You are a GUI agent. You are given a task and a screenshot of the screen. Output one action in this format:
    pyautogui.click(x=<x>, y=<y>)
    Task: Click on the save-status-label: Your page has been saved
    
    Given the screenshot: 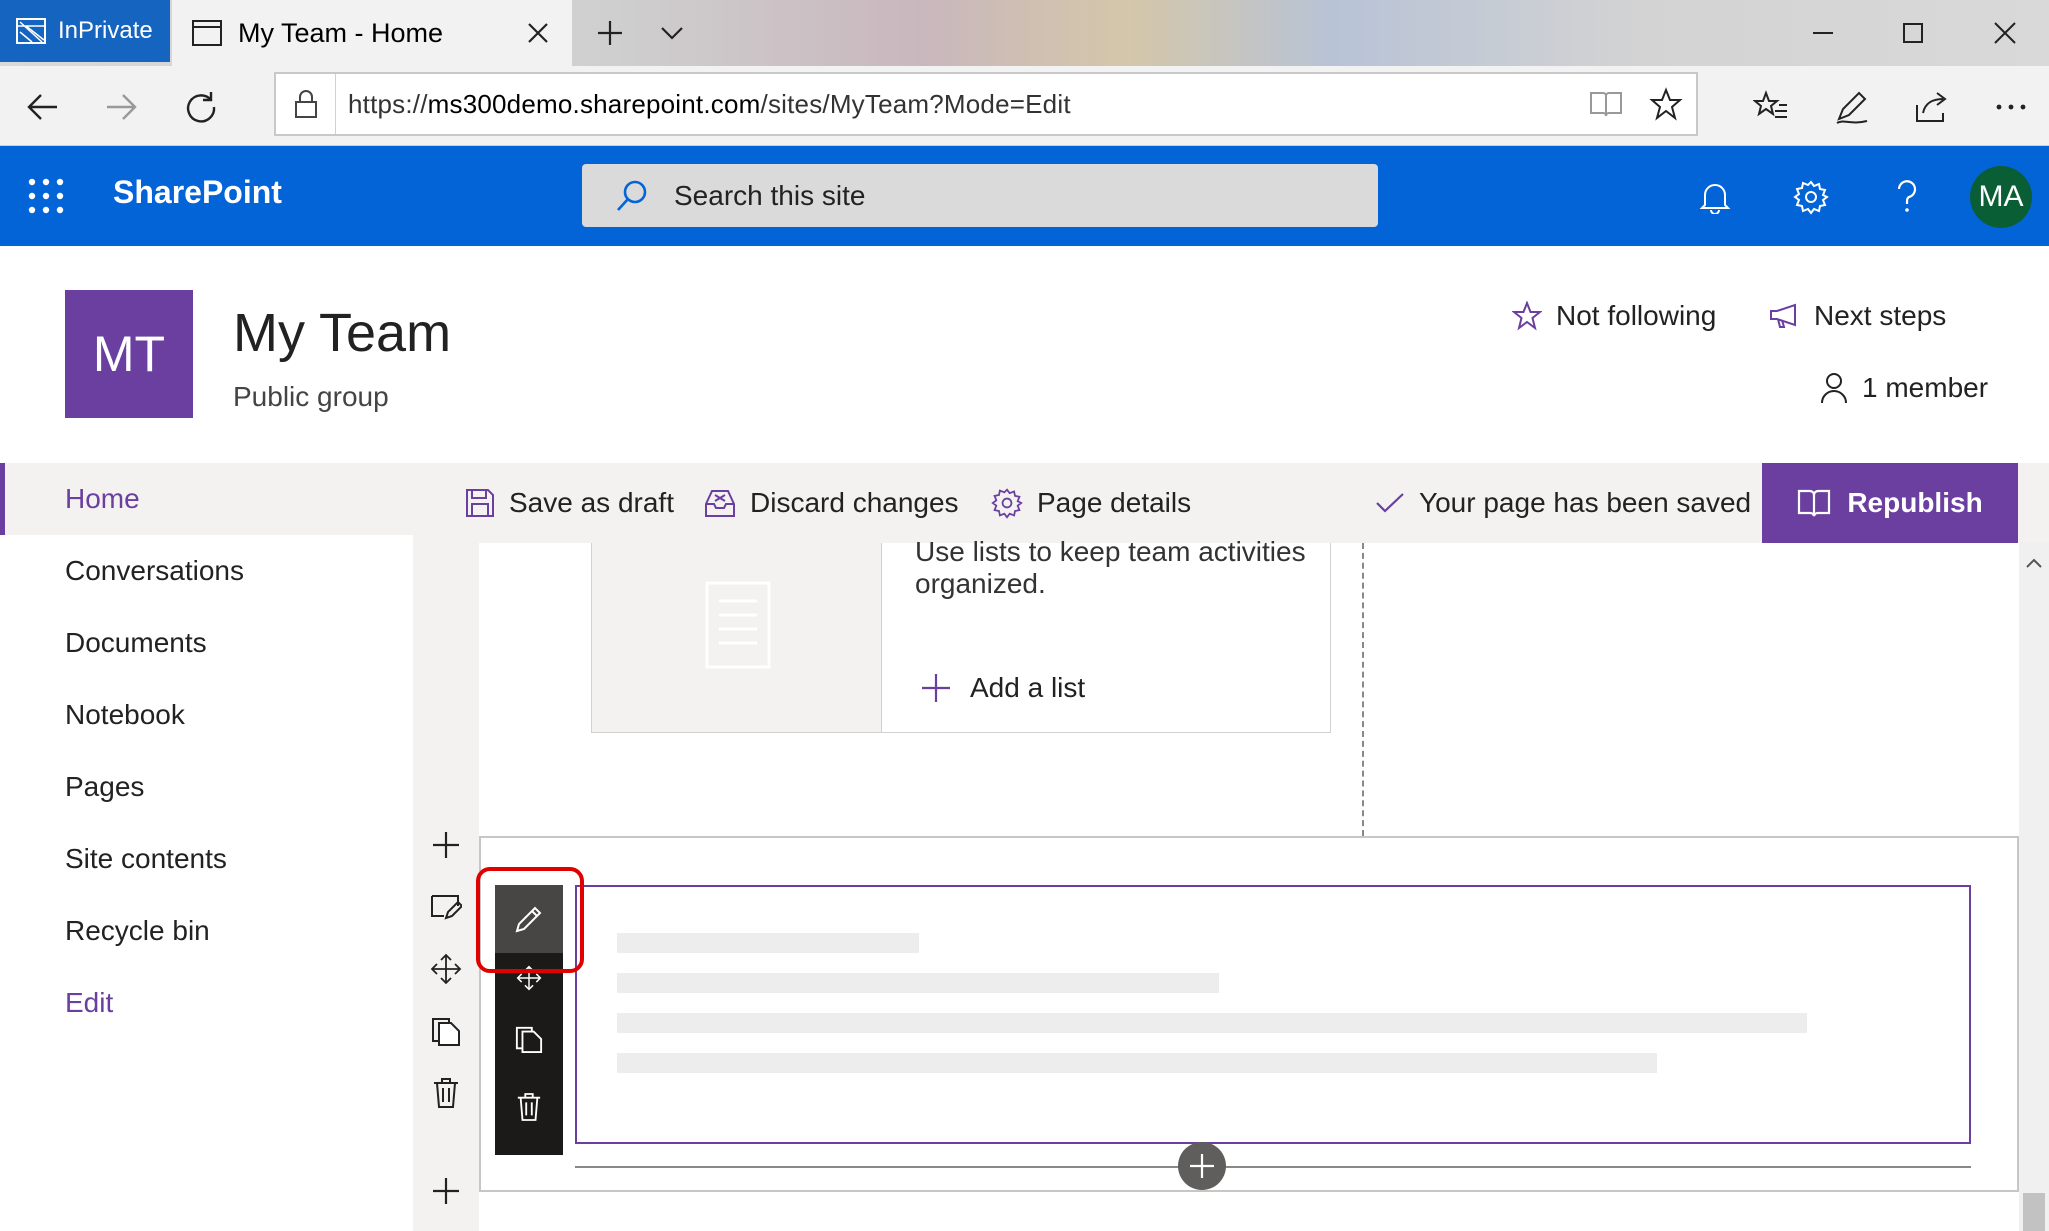 What is the action you would take?
    pyautogui.click(x=1585, y=502)
    